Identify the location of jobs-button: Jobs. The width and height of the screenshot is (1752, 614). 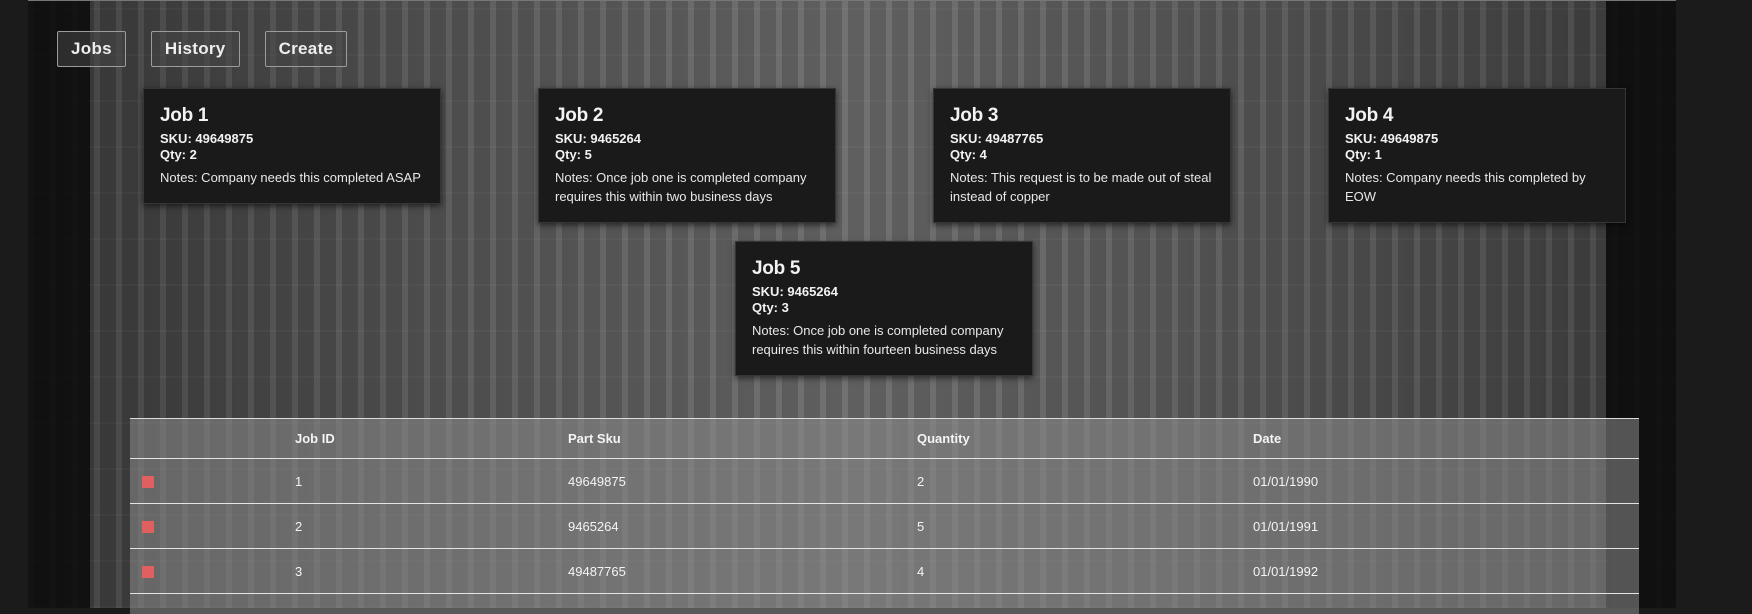
(91, 49).